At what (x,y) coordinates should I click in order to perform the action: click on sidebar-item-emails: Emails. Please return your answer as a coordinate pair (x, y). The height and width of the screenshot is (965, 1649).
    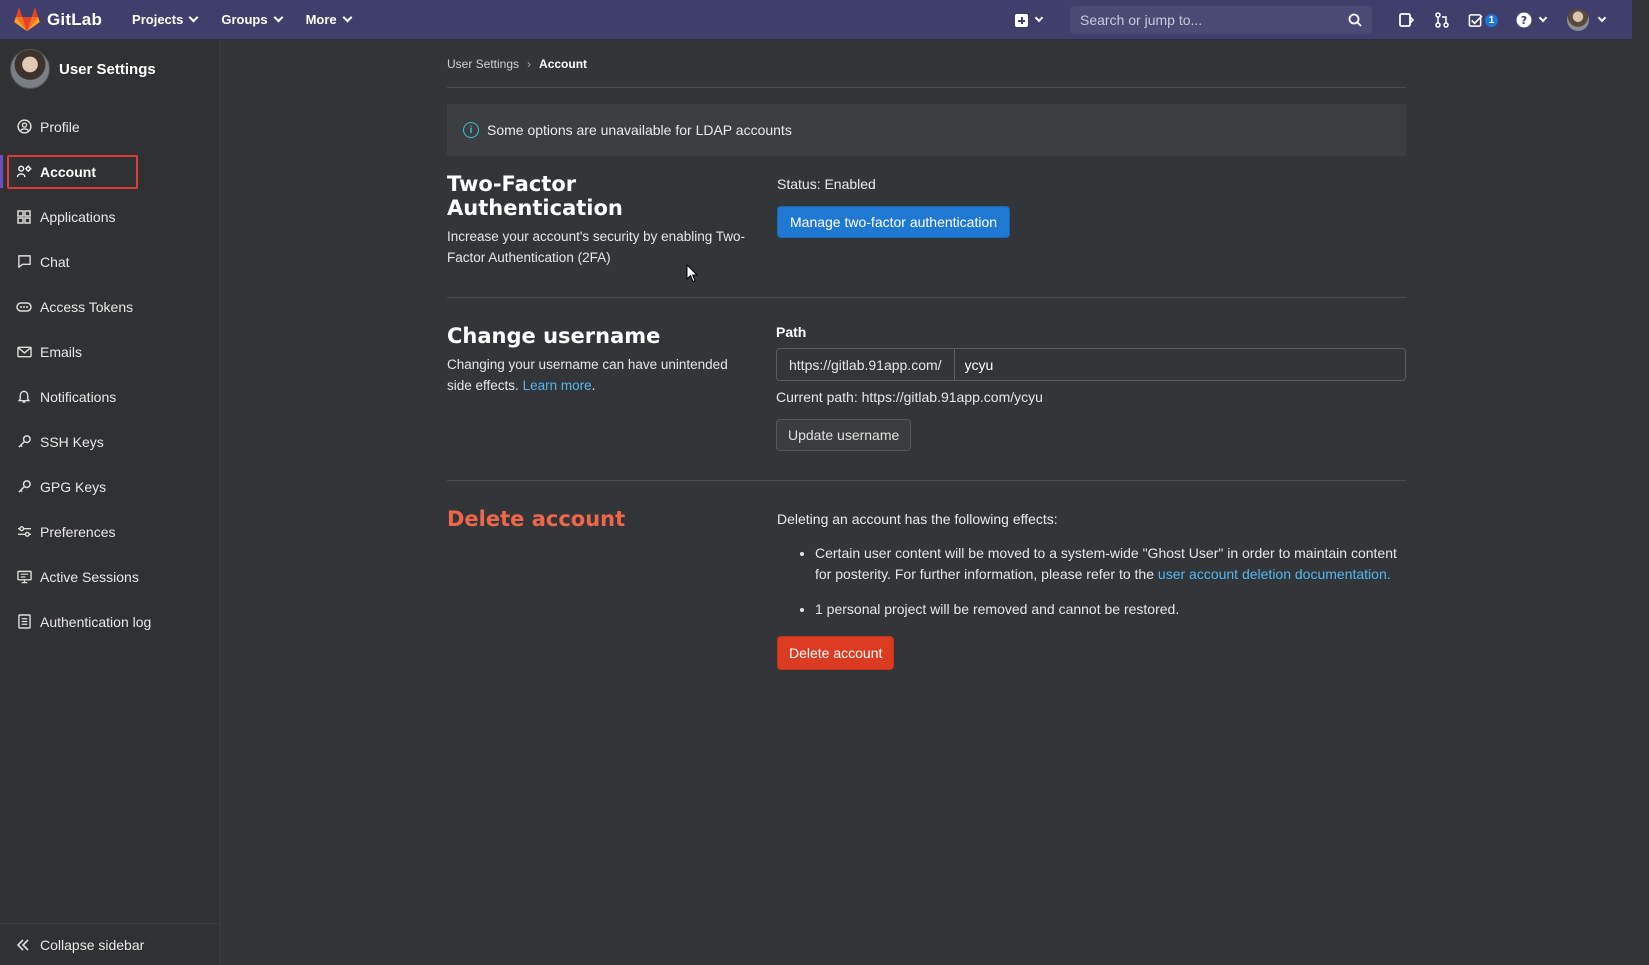
    Looking at the image, I should click on (109, 351).